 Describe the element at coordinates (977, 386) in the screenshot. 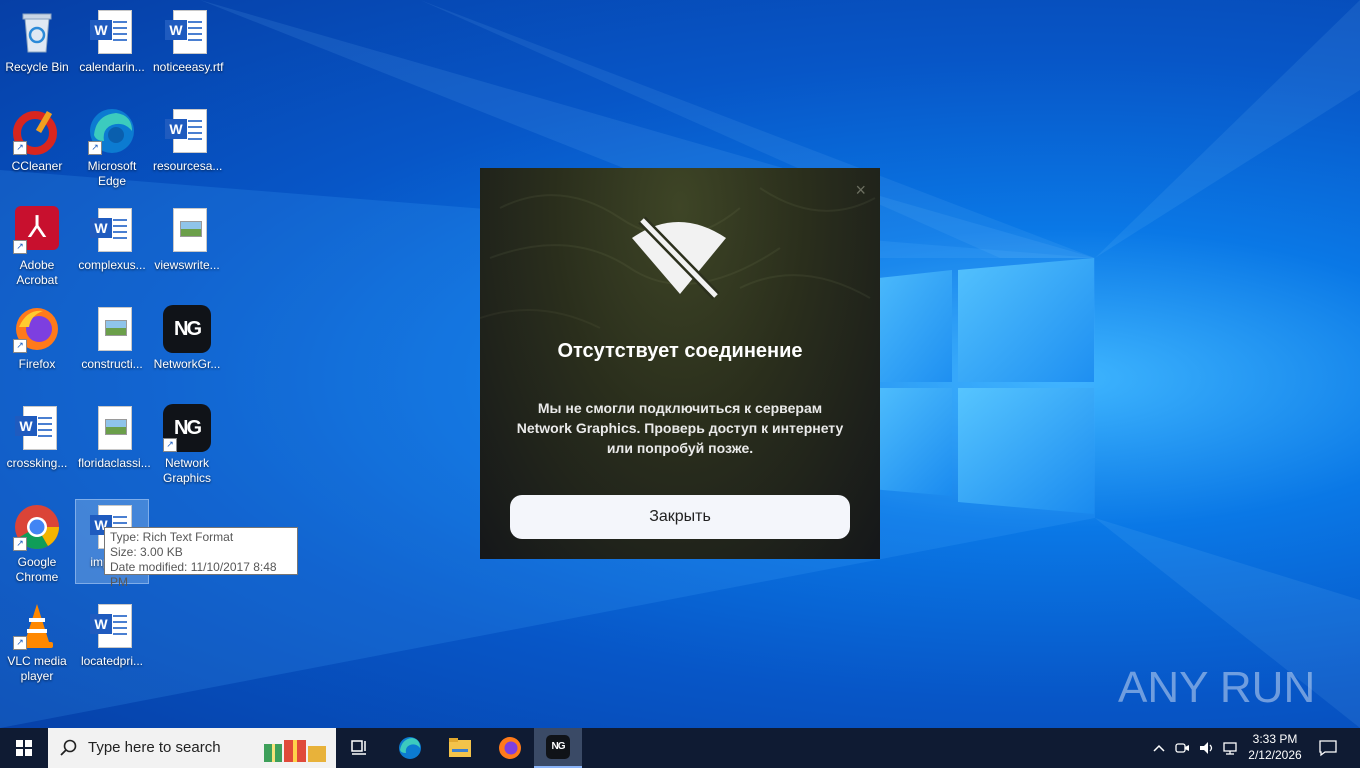

I see `windows-logo-wallpaper` at that location.